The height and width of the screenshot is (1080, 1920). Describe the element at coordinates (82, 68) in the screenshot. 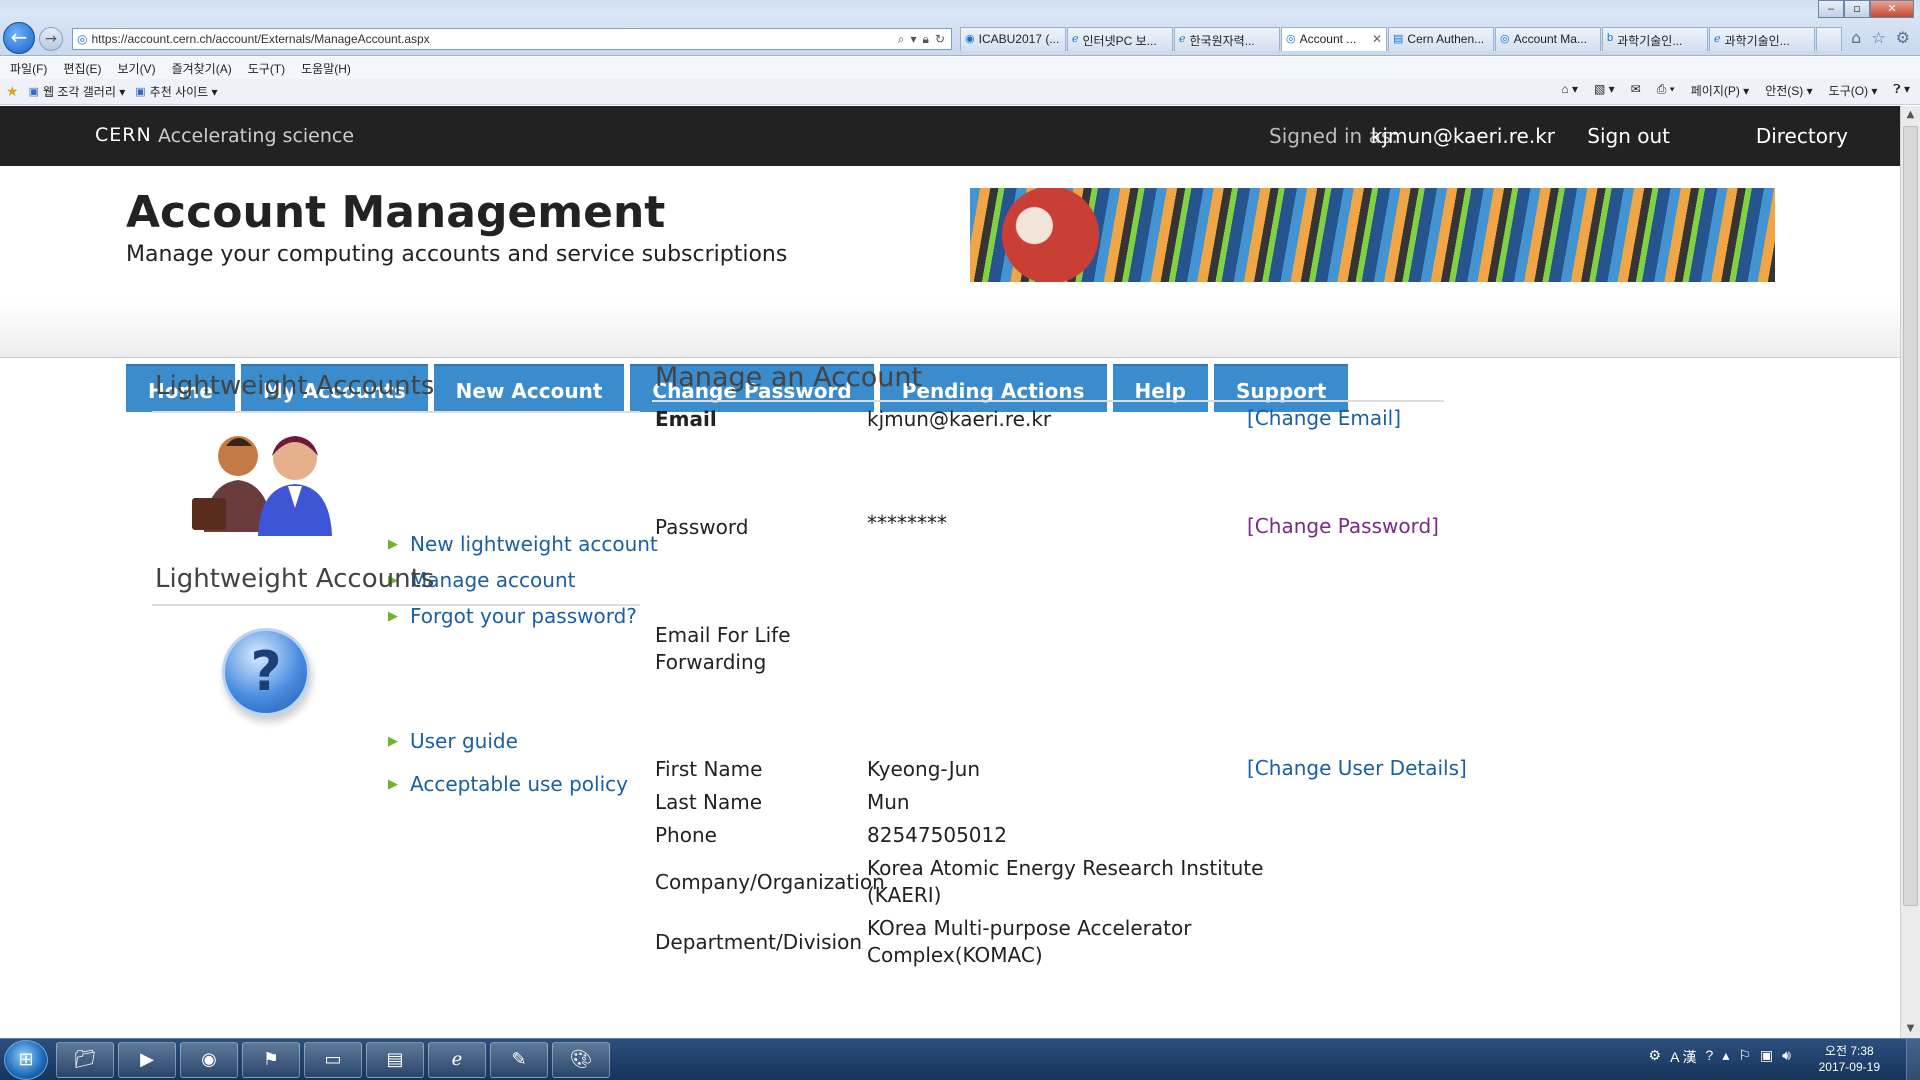

I see `menu-edit: 편집(E)` at that location.